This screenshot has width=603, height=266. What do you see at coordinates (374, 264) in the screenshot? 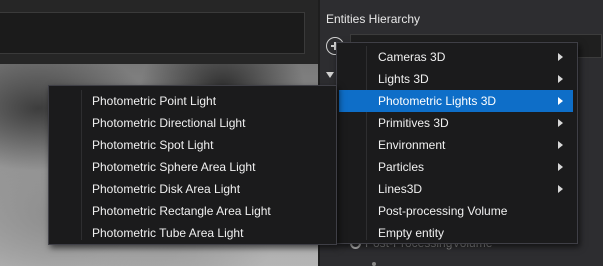
I see `tree-node-dot` at bounding box center [374, 264].